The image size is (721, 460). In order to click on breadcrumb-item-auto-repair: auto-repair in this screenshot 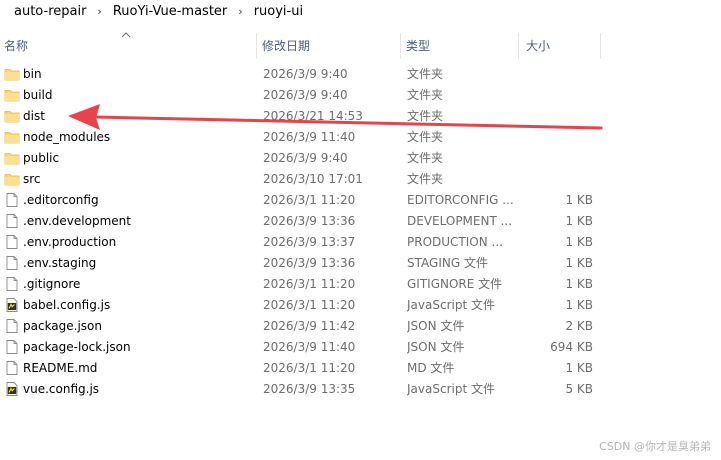, I will do `click(50, 11)`.